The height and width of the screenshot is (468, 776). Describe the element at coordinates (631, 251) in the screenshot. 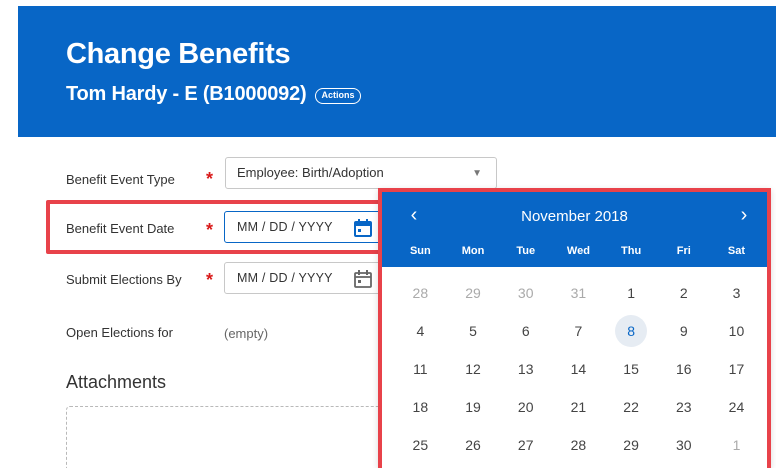

I see `weekday-label: Thu` at that location.